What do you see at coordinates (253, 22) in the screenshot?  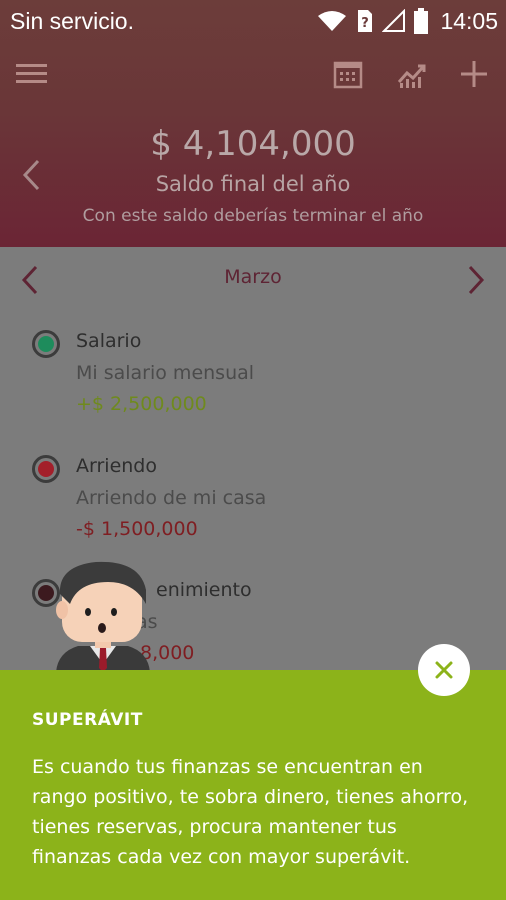 I see `status-bar: Sin servicio. ? 14:05` at bounding box center [253, 22].